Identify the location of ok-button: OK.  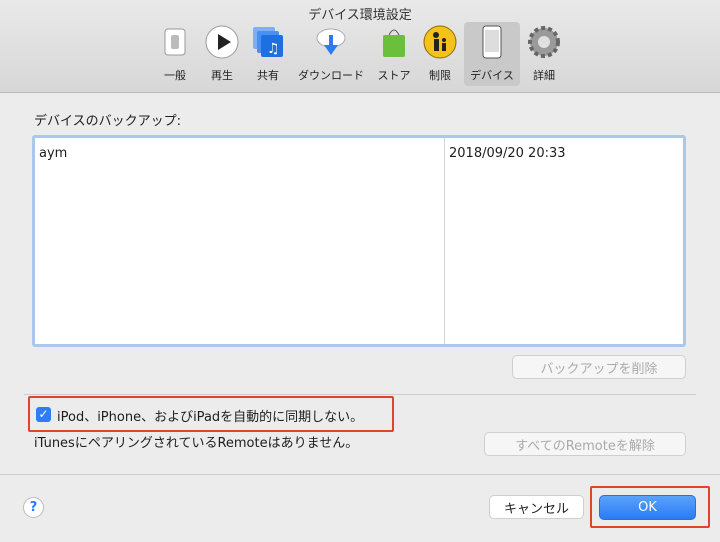
(647, 507).